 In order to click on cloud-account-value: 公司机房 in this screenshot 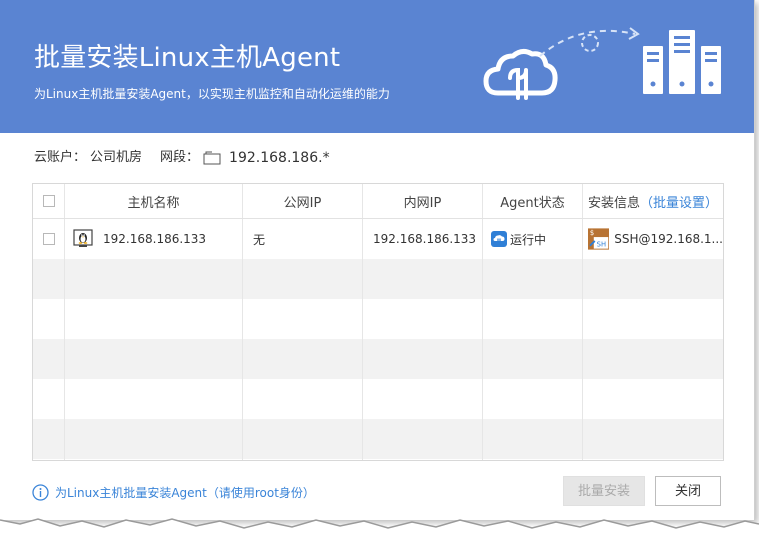, I will do `click(116, 157)`.